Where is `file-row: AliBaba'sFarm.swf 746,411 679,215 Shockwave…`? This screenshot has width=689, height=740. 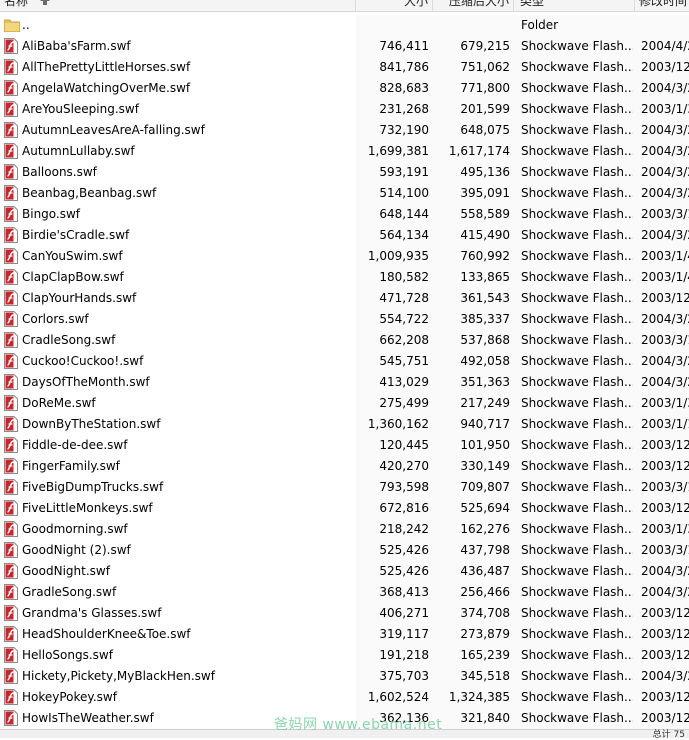
file-row: AliBaba'sFarm.swf 746,411 679,215 Shockwave… is located at coordinates (344, 46).